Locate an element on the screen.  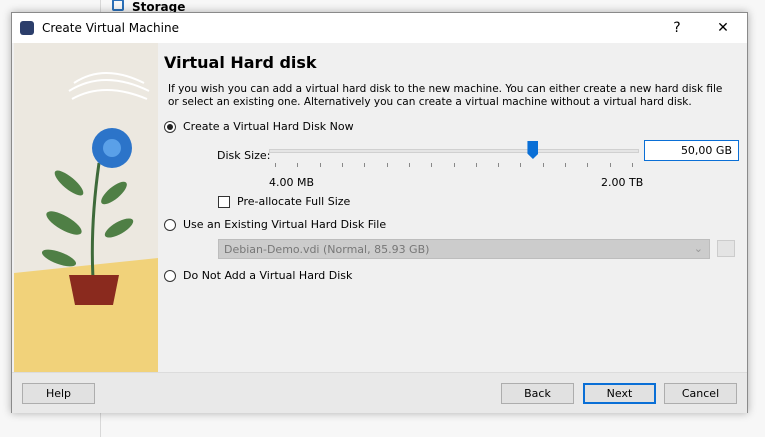
disk-size-input: 50,00 GB is located at coordinates (691, 150).